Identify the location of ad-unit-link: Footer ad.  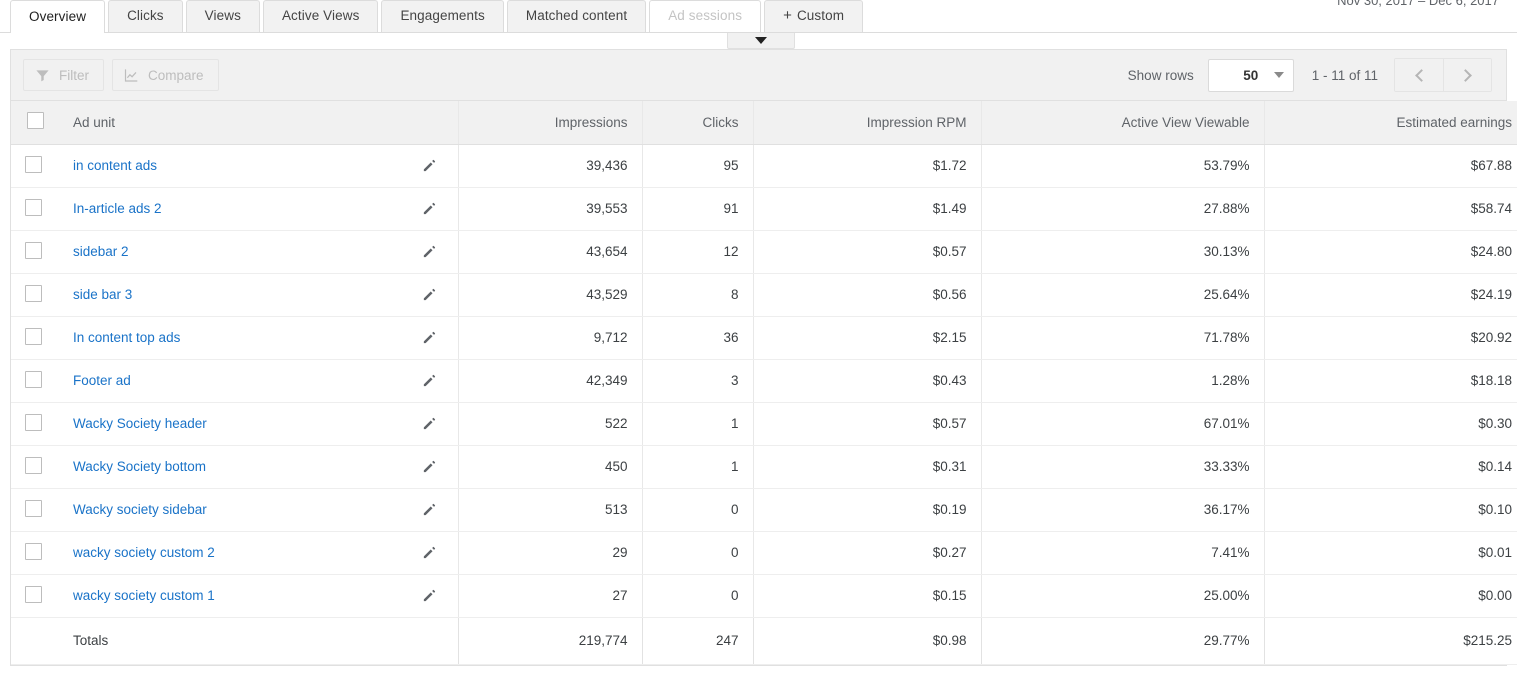
(102, 380).